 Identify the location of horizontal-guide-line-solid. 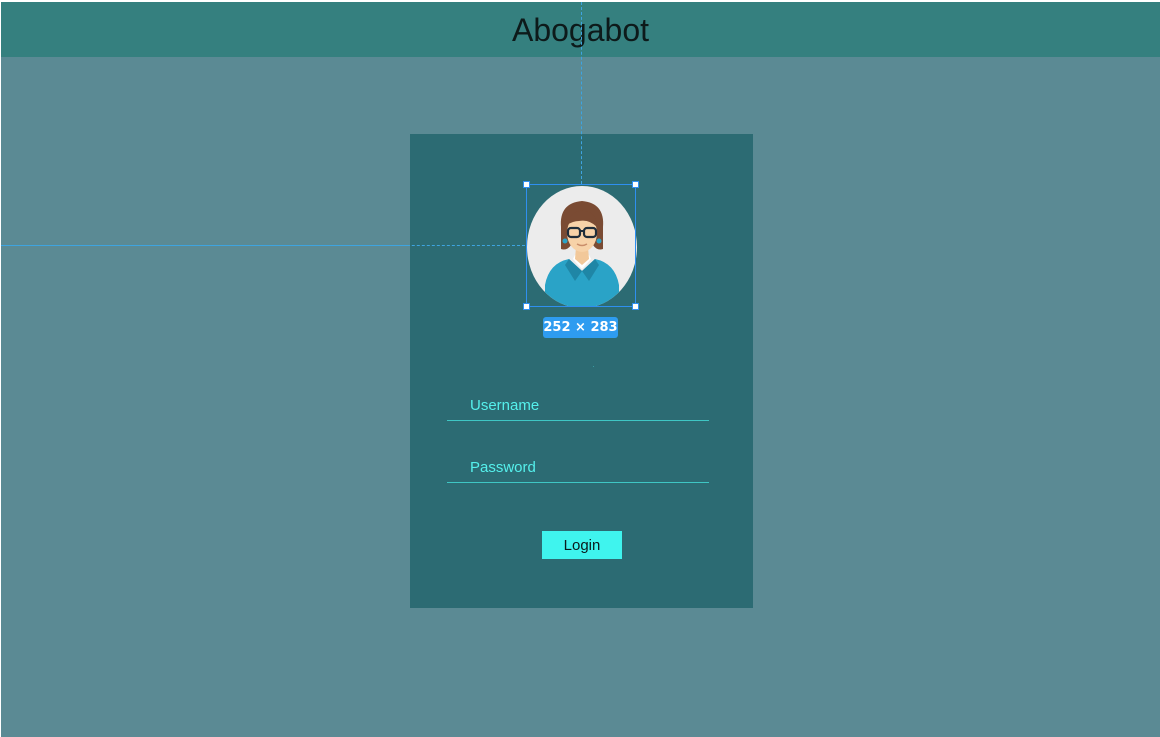
(205, 245).